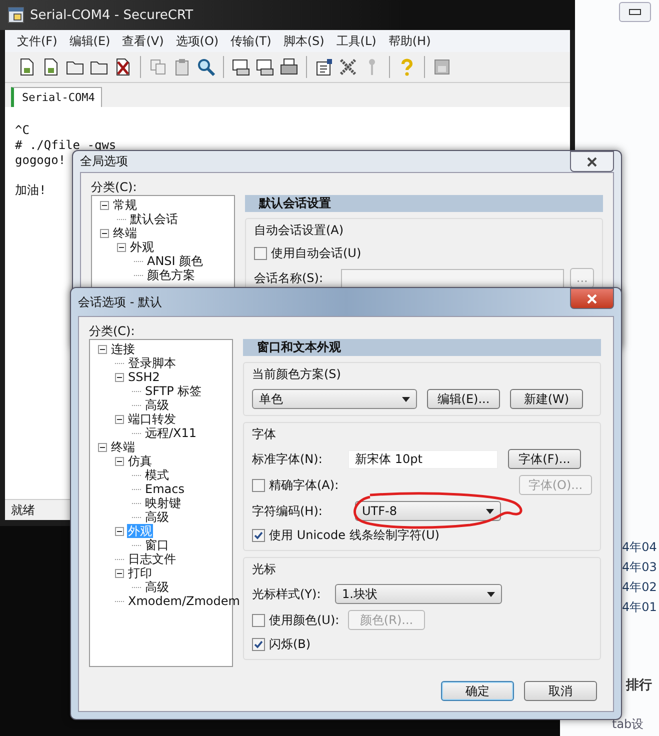  What do you see at coordinates (144, 377) in the screenshot?
I see `tree-item: SSH2` at bounding box center [144, 377].